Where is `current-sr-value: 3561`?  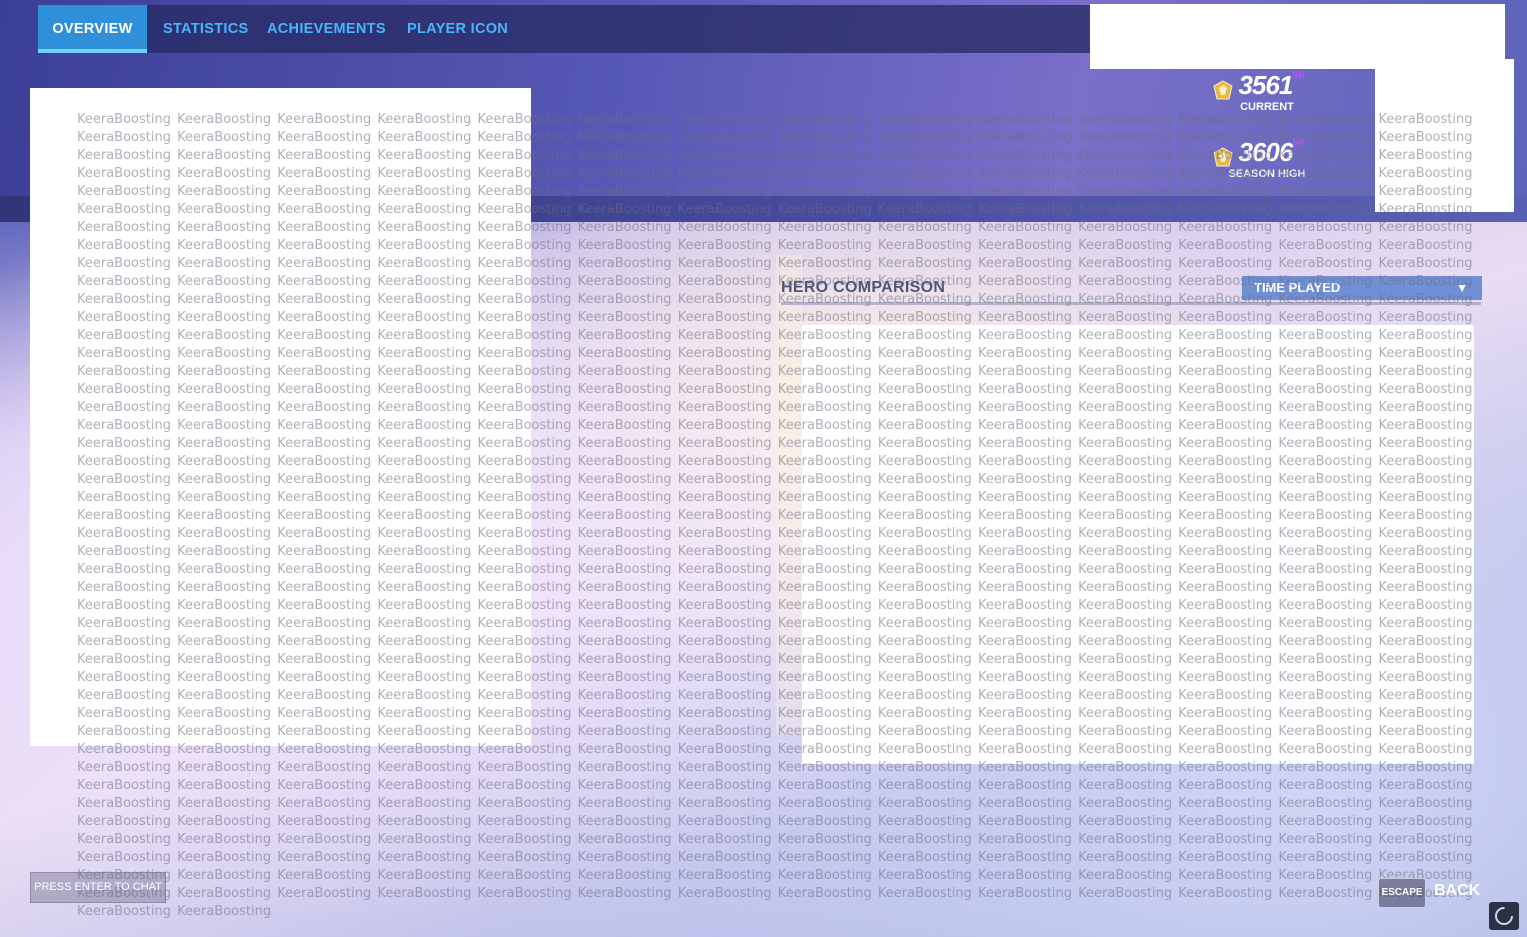 current-sr-value: 3561 is located at coordinates (1265, 85).